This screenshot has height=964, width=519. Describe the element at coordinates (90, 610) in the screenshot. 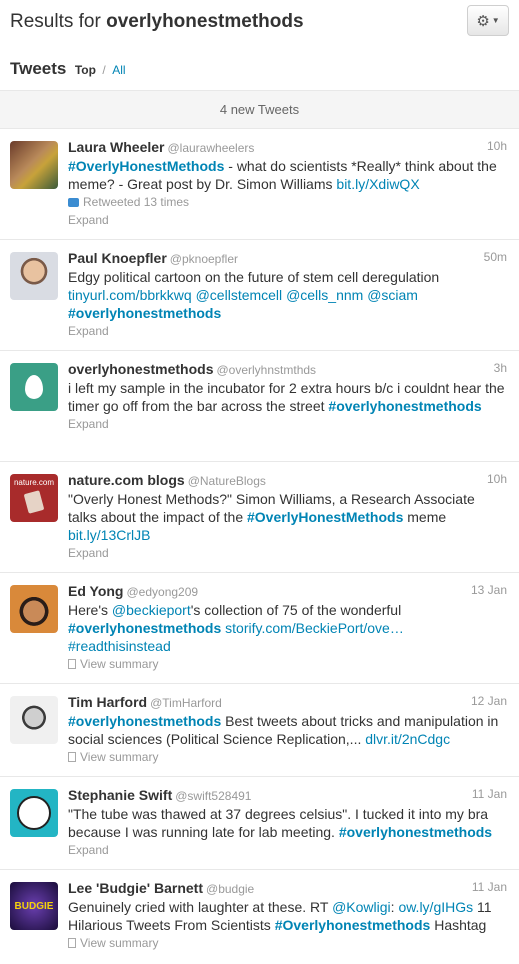

I see `tweet-text-segment: Here's` at that location.